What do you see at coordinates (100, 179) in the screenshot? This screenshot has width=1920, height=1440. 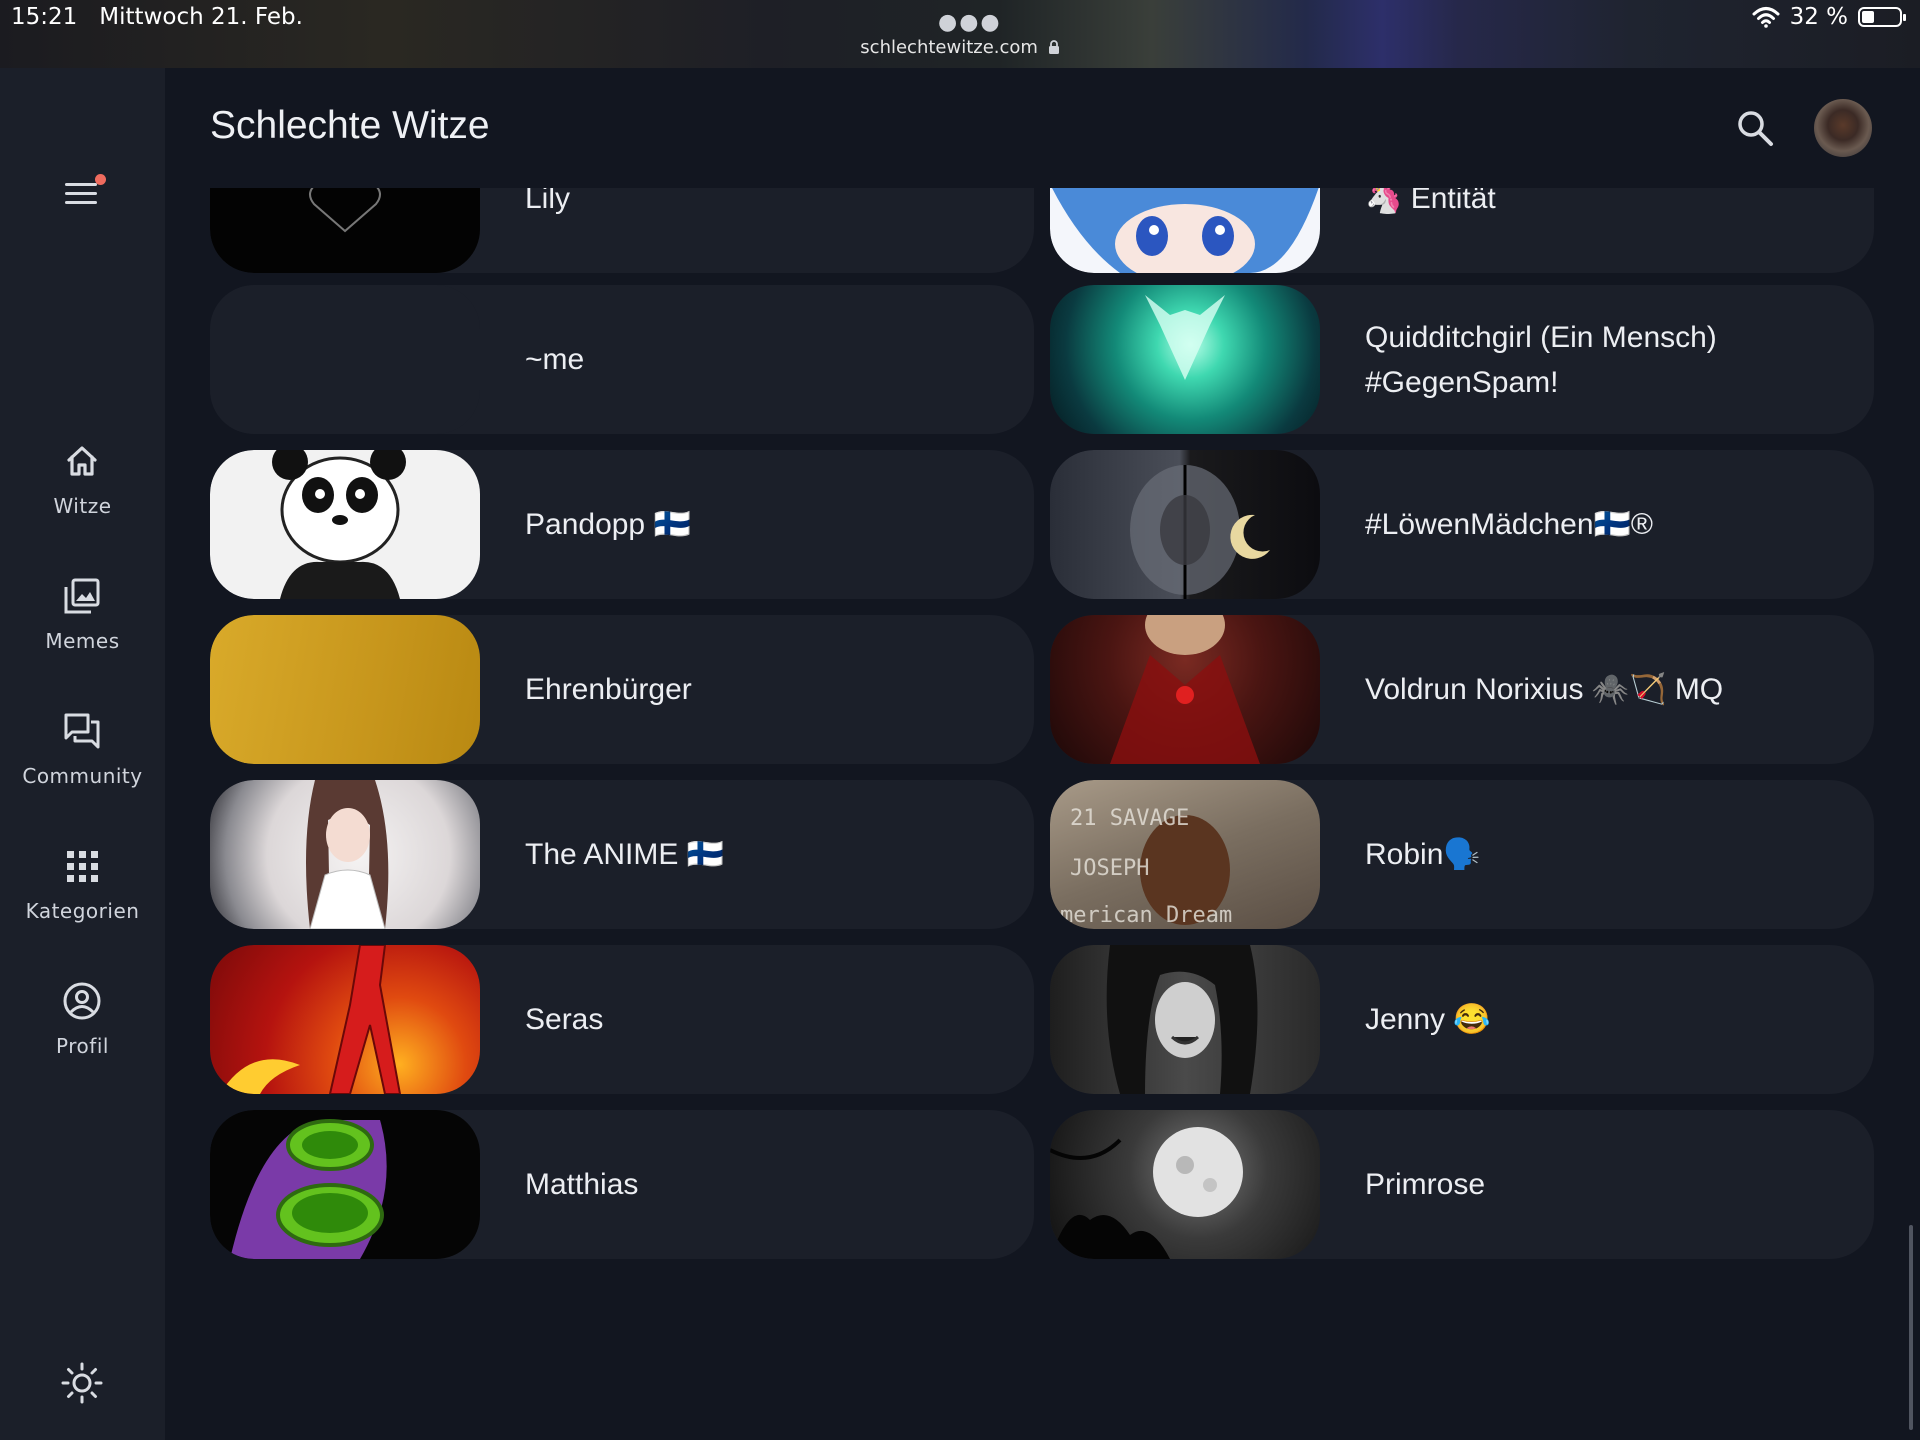 I see `notification-dot` at bounding box center [100, 179].